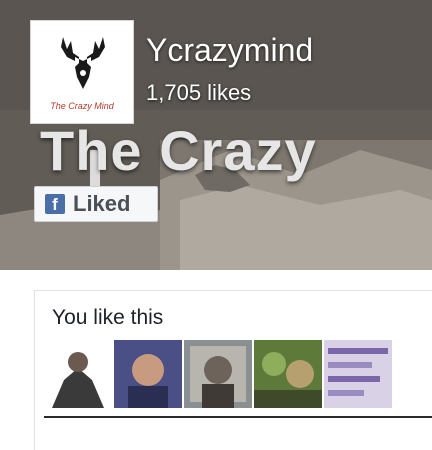 The height and width of the screenshot is (450, 432). I want to click on deer-logo-icon, so click(83, 63).